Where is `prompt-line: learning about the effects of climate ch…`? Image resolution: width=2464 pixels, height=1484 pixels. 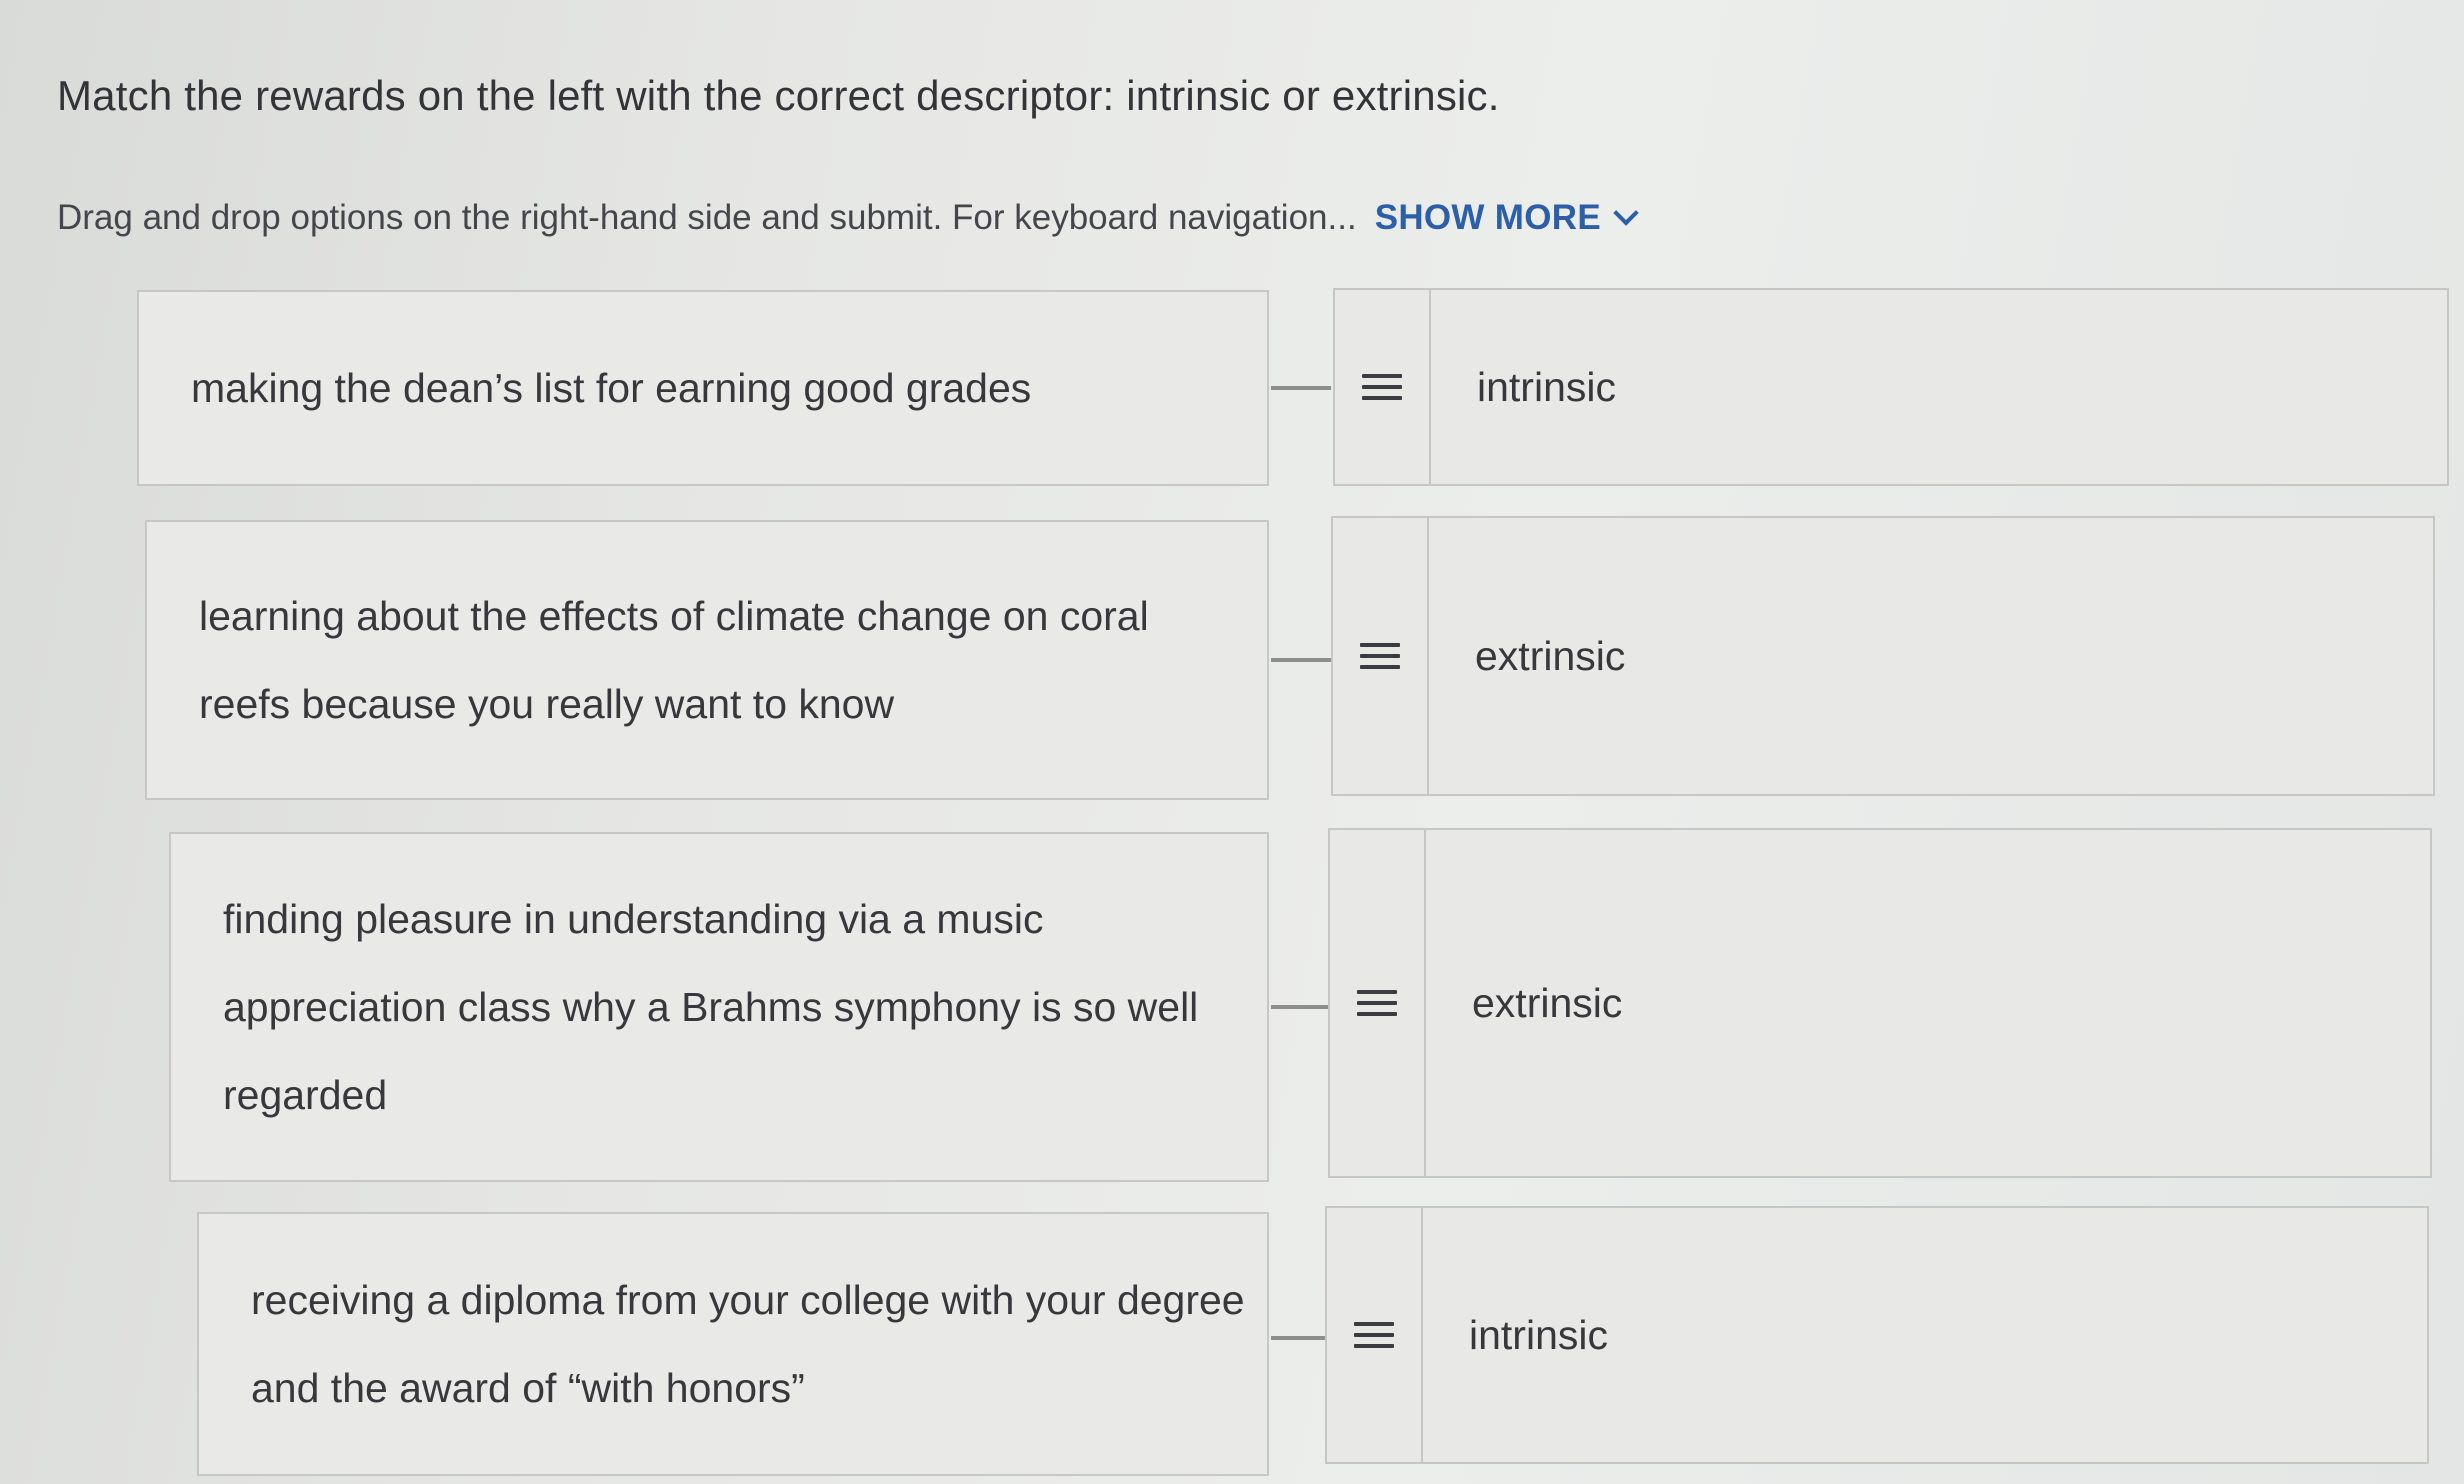
prompt-line: learning about the effects of climate ch… is located at coordinates (674, 616).